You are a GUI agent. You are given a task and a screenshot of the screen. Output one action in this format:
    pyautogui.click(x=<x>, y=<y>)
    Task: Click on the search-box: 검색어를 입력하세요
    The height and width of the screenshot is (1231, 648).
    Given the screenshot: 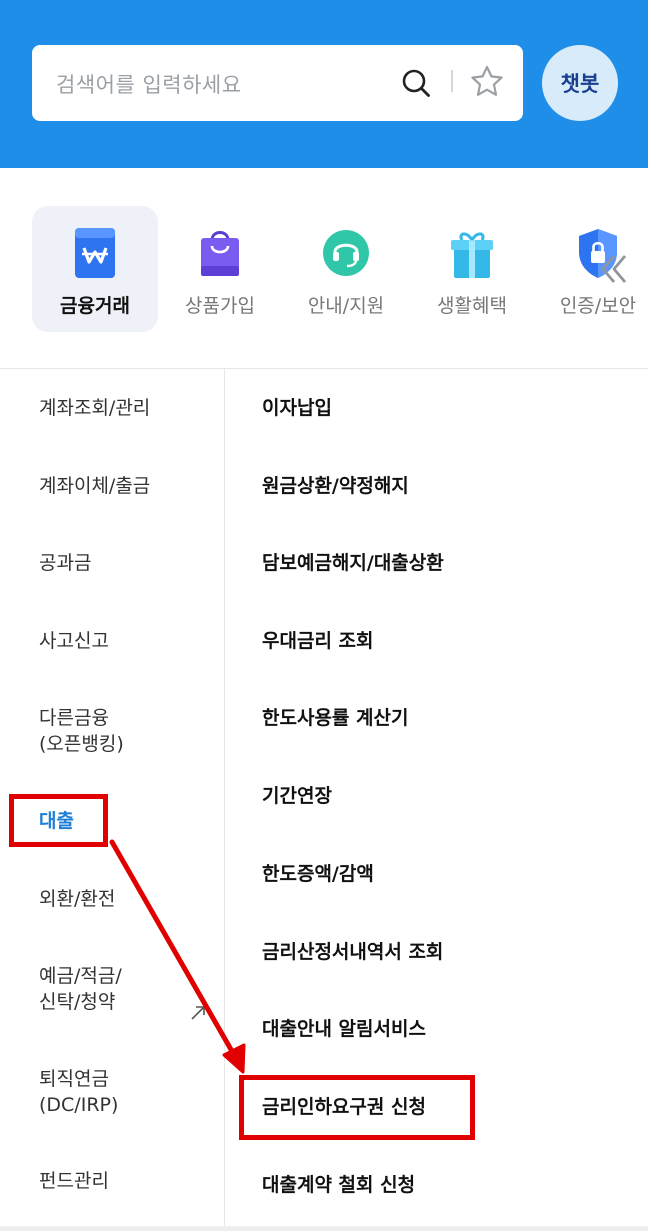 What is the action you would take?
    pyautogui.click(x=277, y=83)
    